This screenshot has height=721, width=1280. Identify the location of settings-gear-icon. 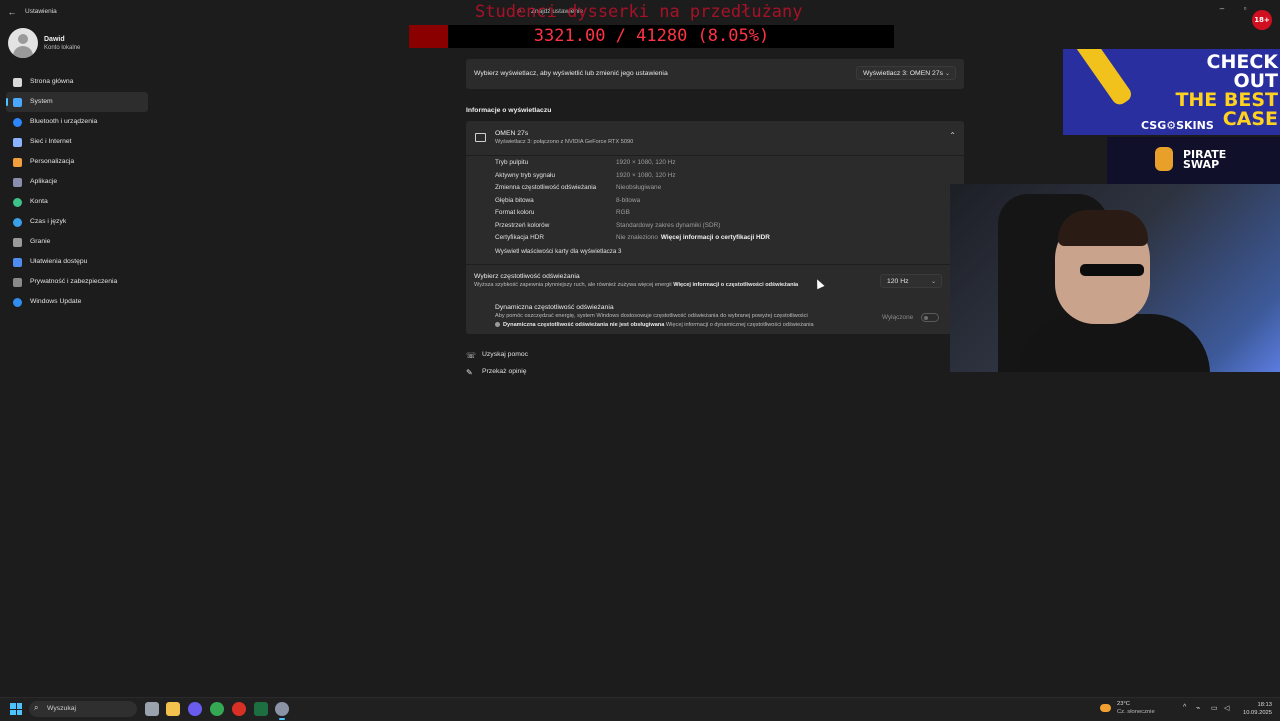
(282, 711).